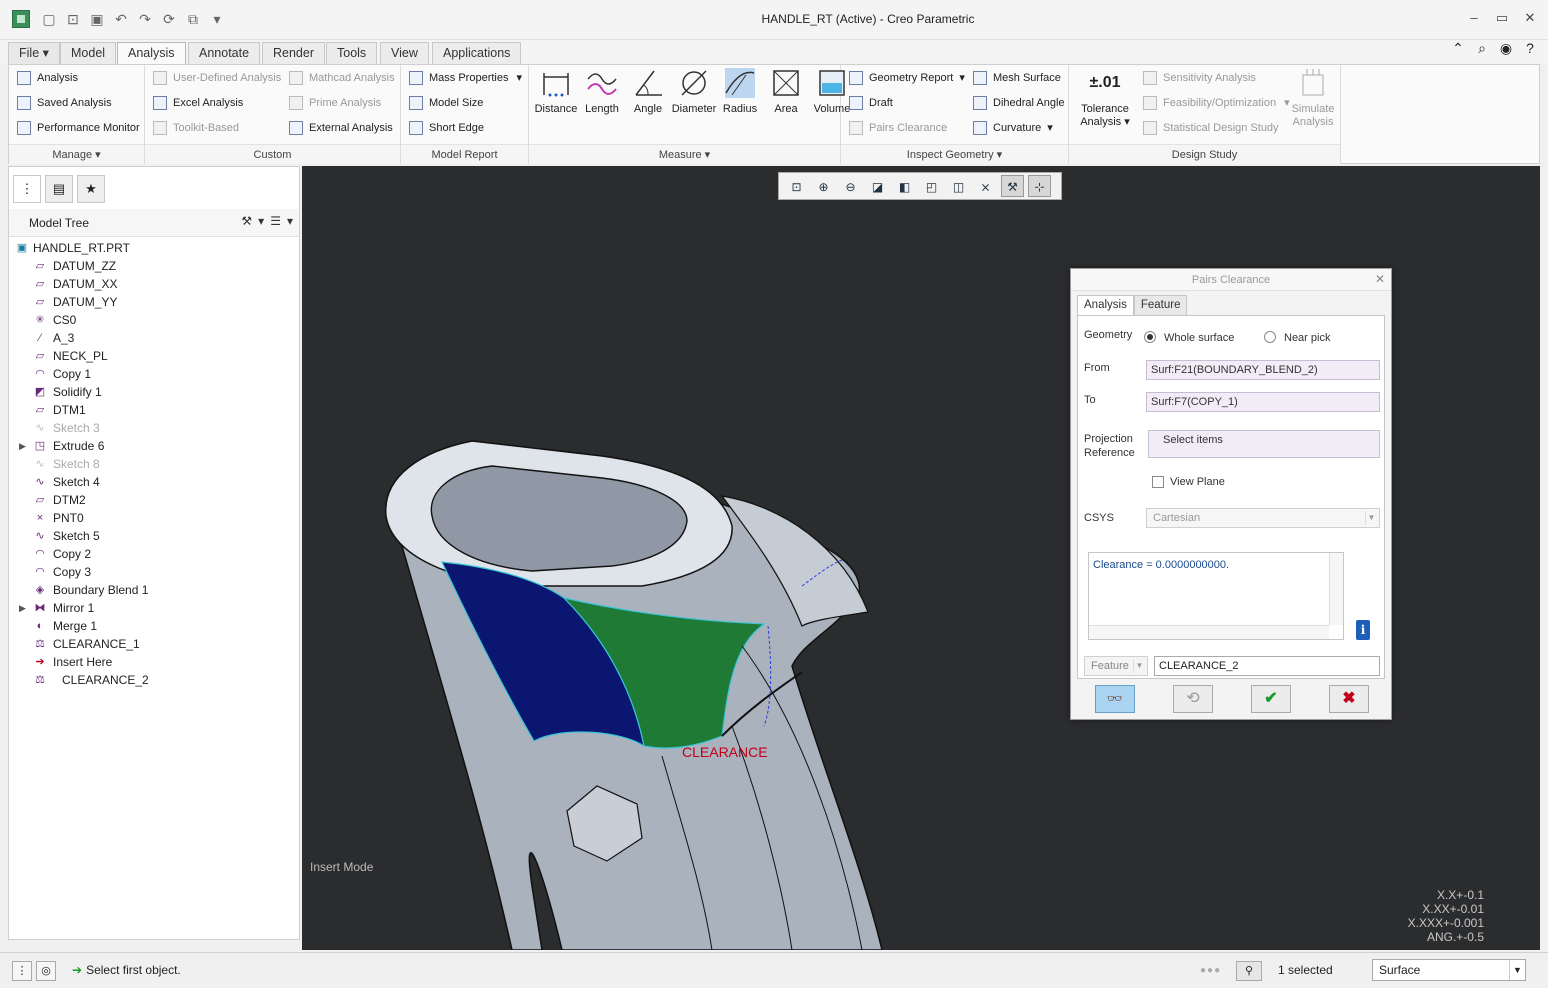 The height and width of the screenshot is (988, 1548). What do you see at coordinates (198, 103) in the screenshot?
I see `excel-analysis-button: Excel Analysis` at bounding box center [198, 103].